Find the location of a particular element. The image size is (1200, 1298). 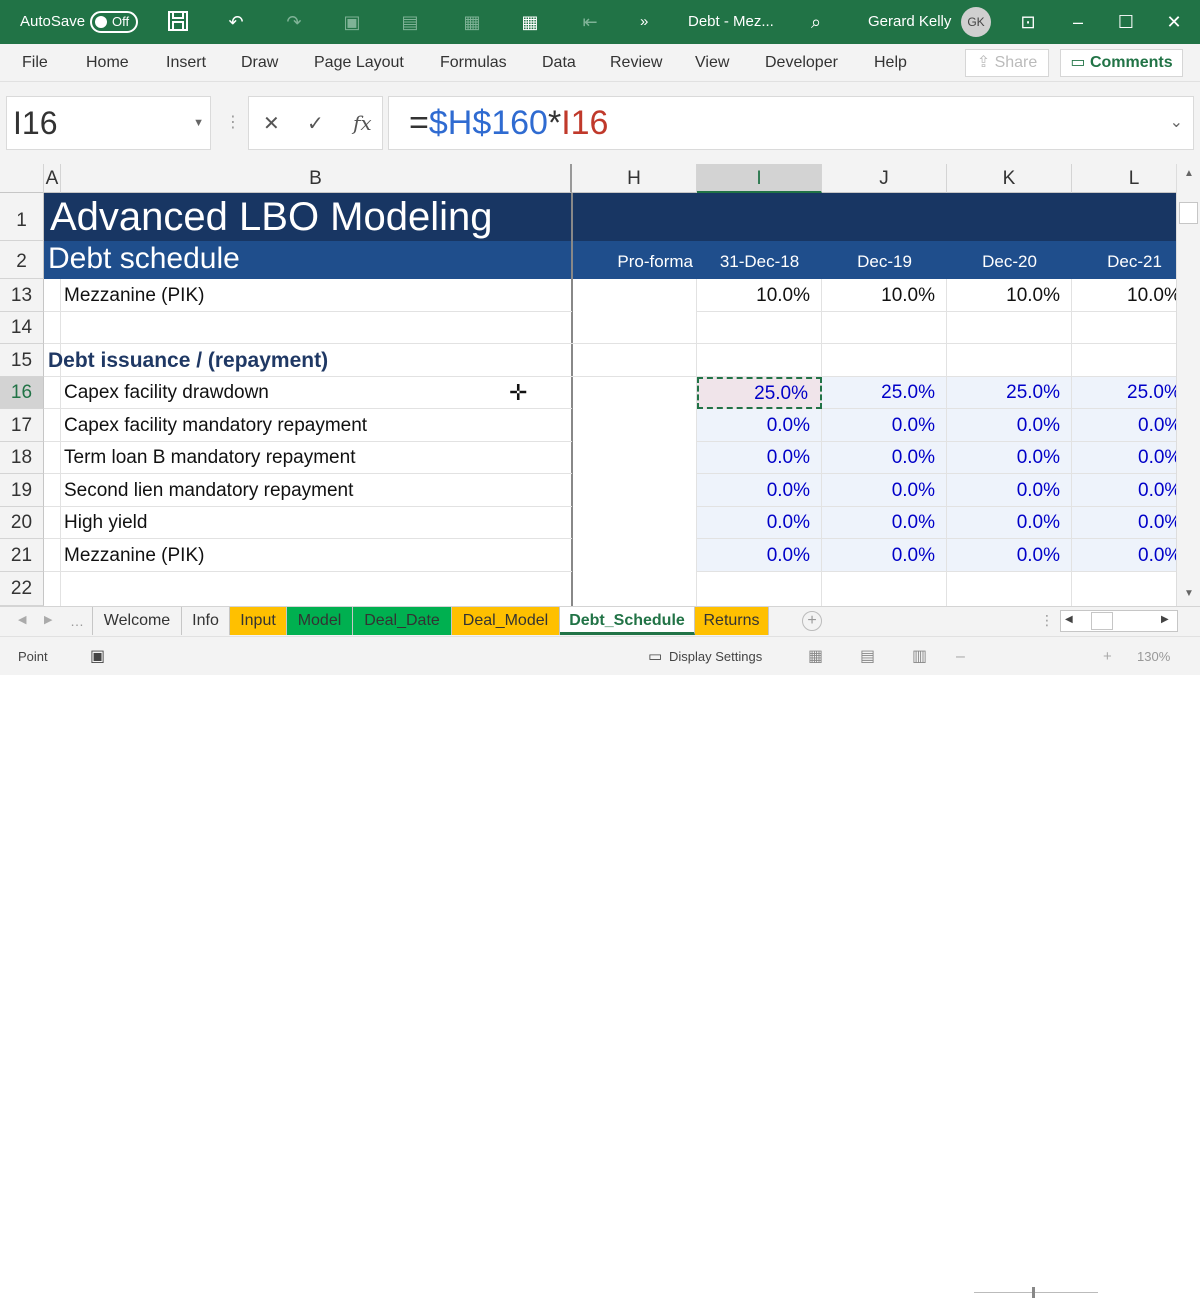

tab-welcome: Welcome is located at coordinates (137, 621).